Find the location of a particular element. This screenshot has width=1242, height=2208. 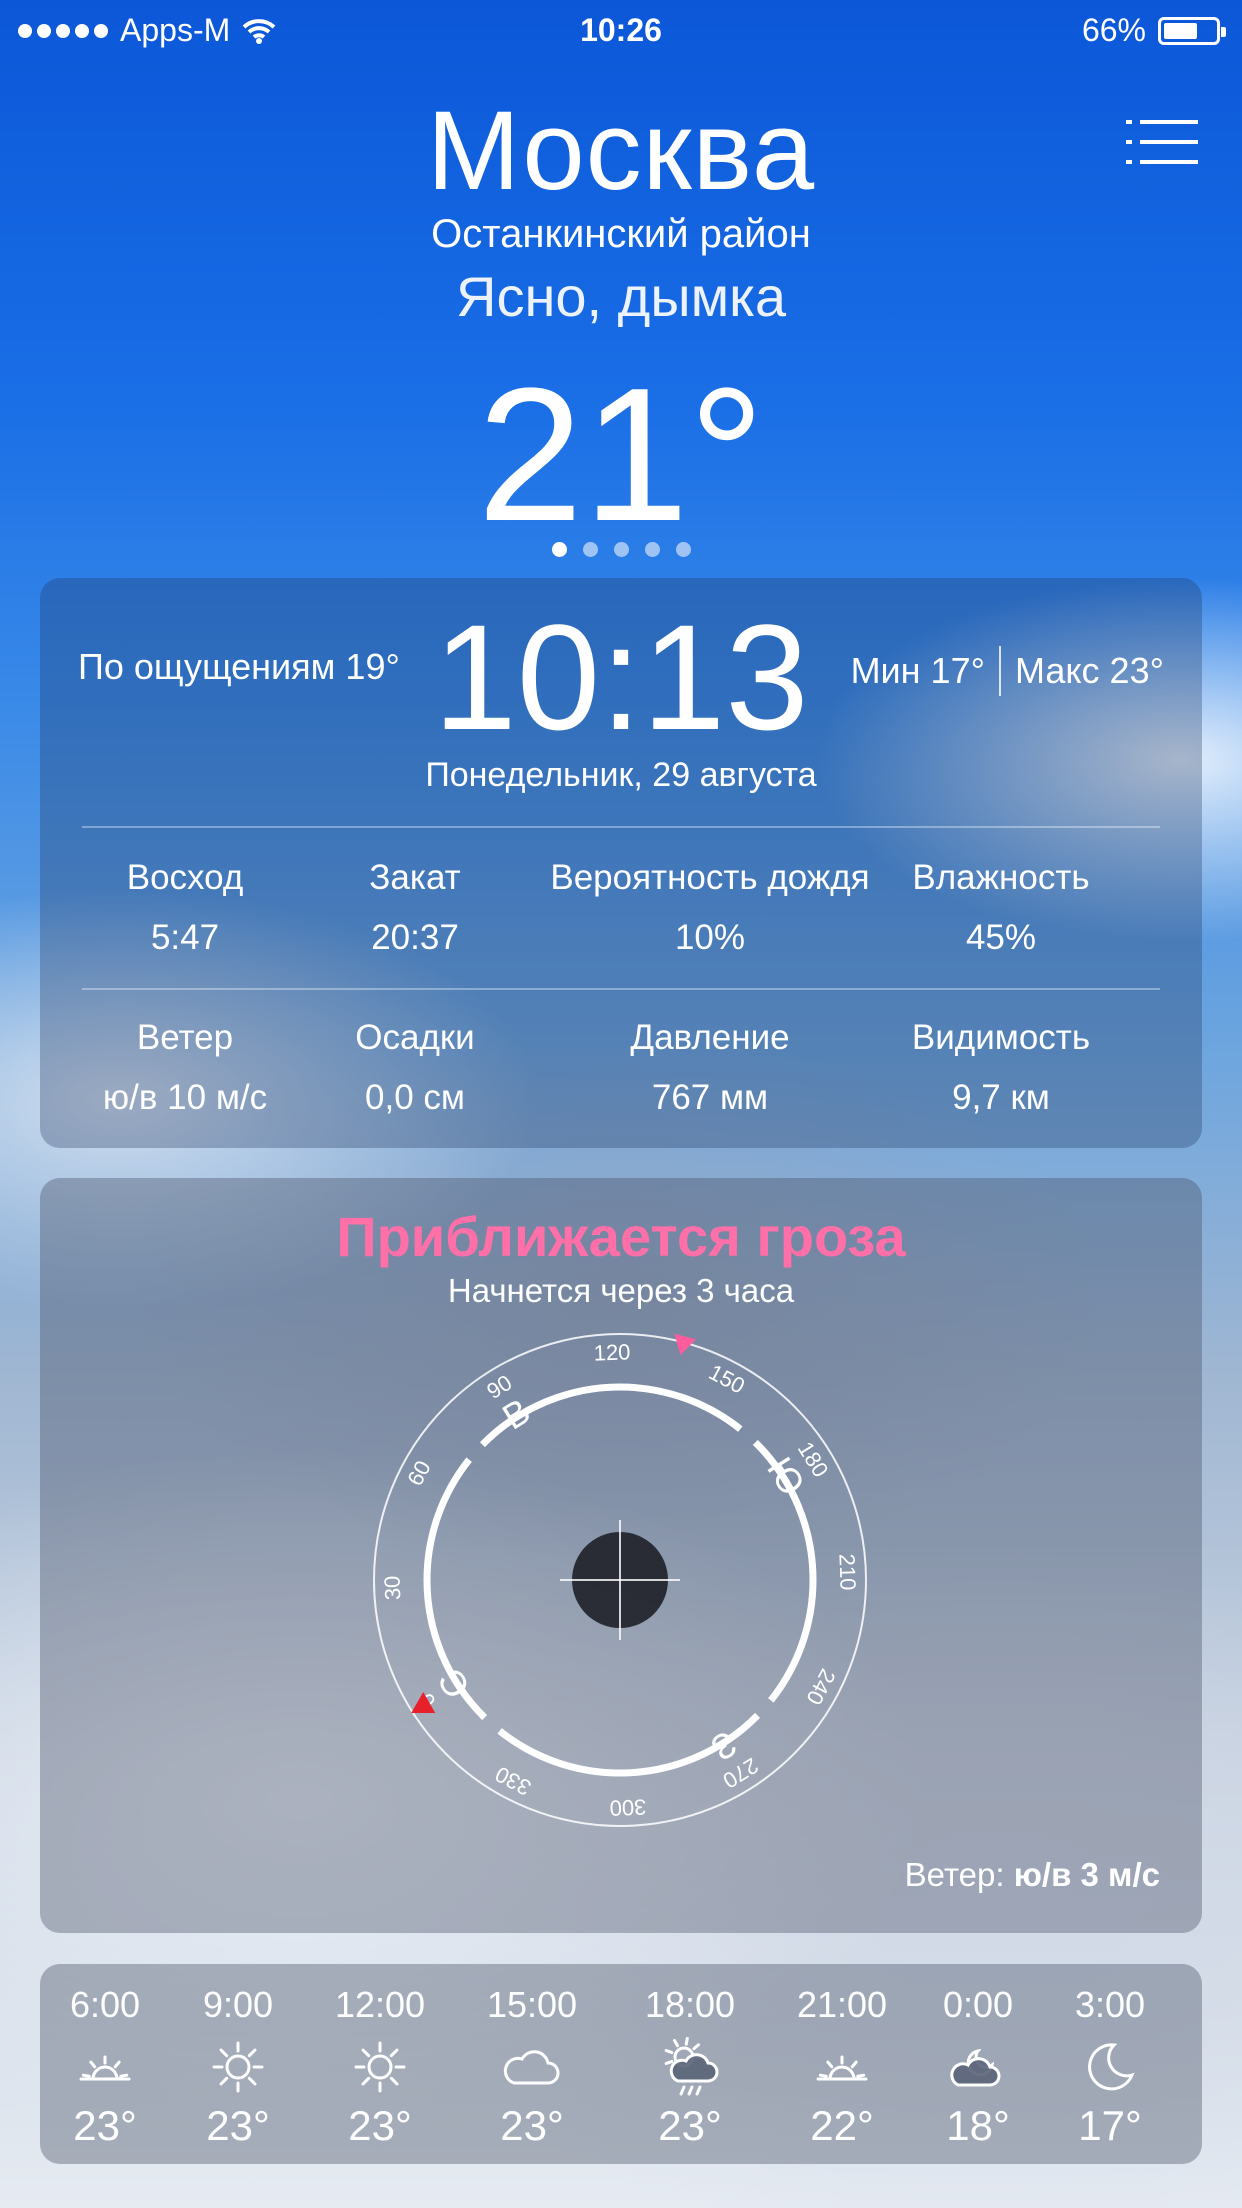

status-bar: Apps-M 10:26 66% is located at coordinates (621, 32).